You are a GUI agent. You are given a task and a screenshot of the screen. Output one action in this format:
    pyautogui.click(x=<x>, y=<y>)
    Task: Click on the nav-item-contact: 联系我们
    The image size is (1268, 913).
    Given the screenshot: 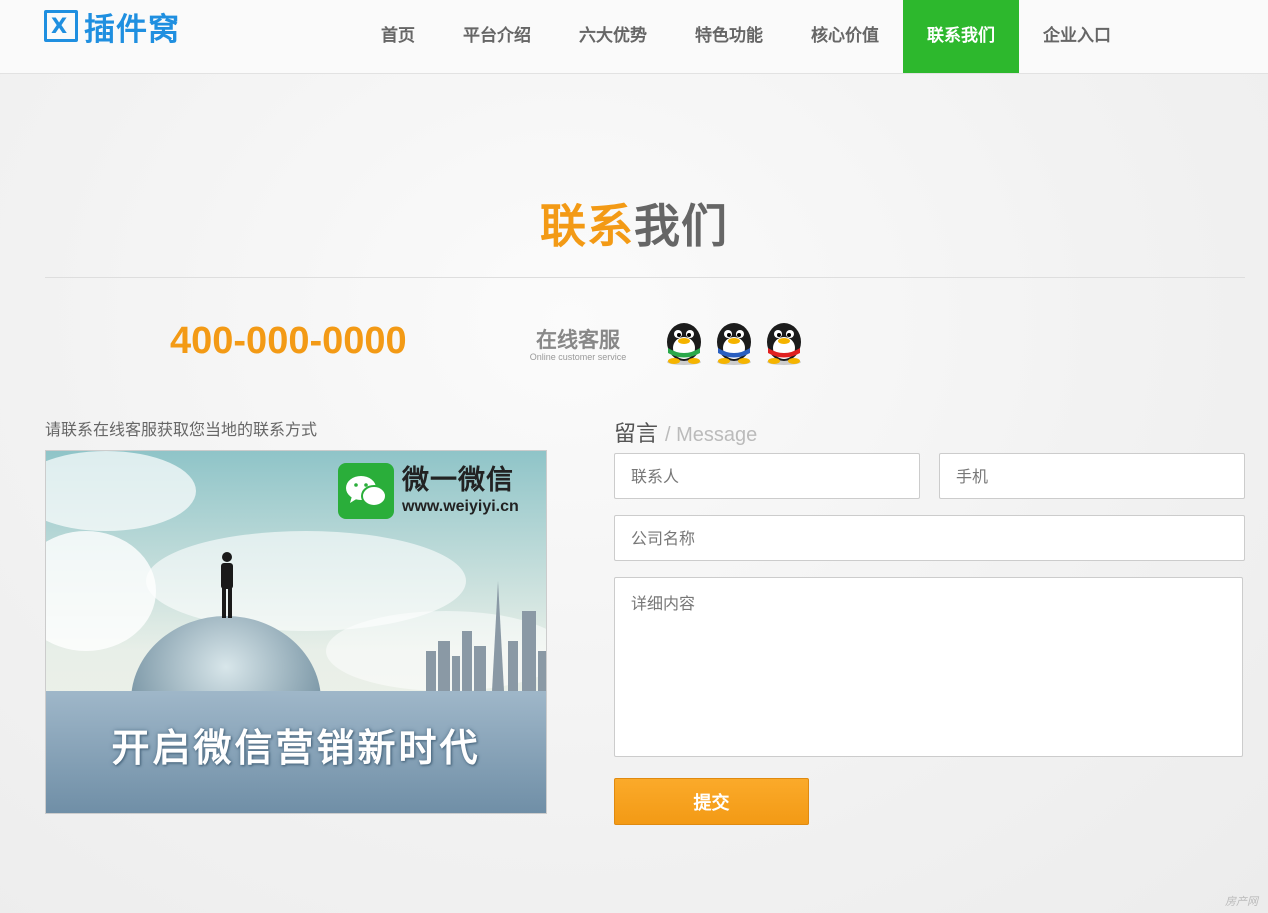 What is the action you would take?
    pyautogui.click(x=961, y=36)
    